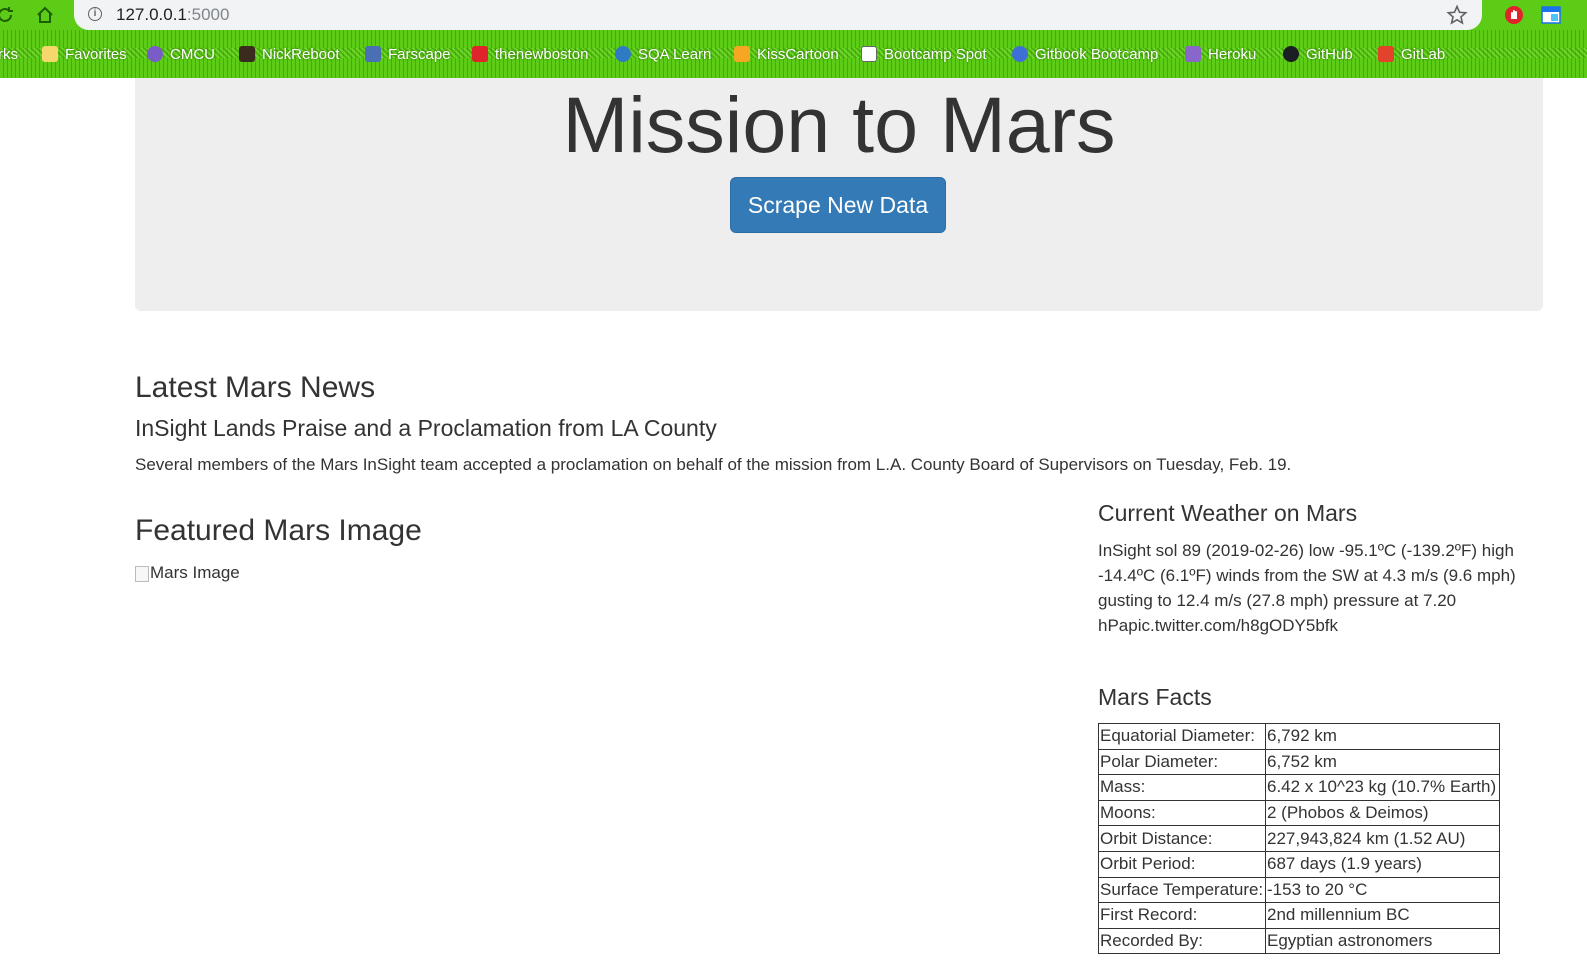 The width and height of the screenshot is (1587, 977). What do you see at coordinates (373, 54) in the screenshot?
I see `farscape-icon` at bounding box center [373, 54].